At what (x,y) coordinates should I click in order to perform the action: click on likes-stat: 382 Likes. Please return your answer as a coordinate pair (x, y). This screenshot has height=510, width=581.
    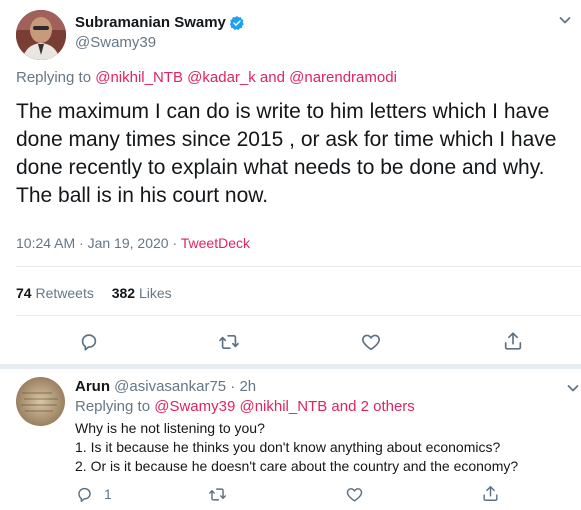
    Looking at the image, I should click on (142, 293).